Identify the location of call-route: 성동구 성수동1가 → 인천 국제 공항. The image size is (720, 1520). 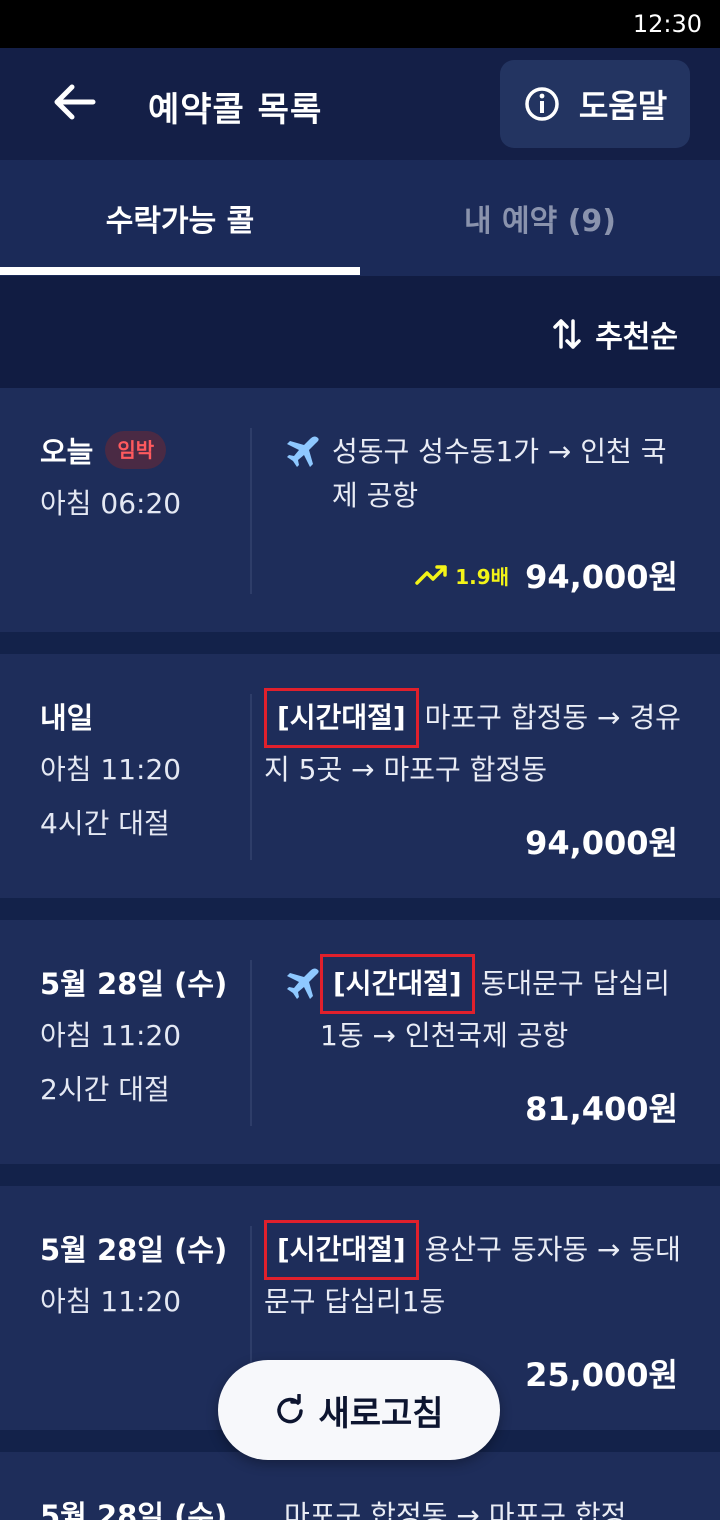
(484, 474).